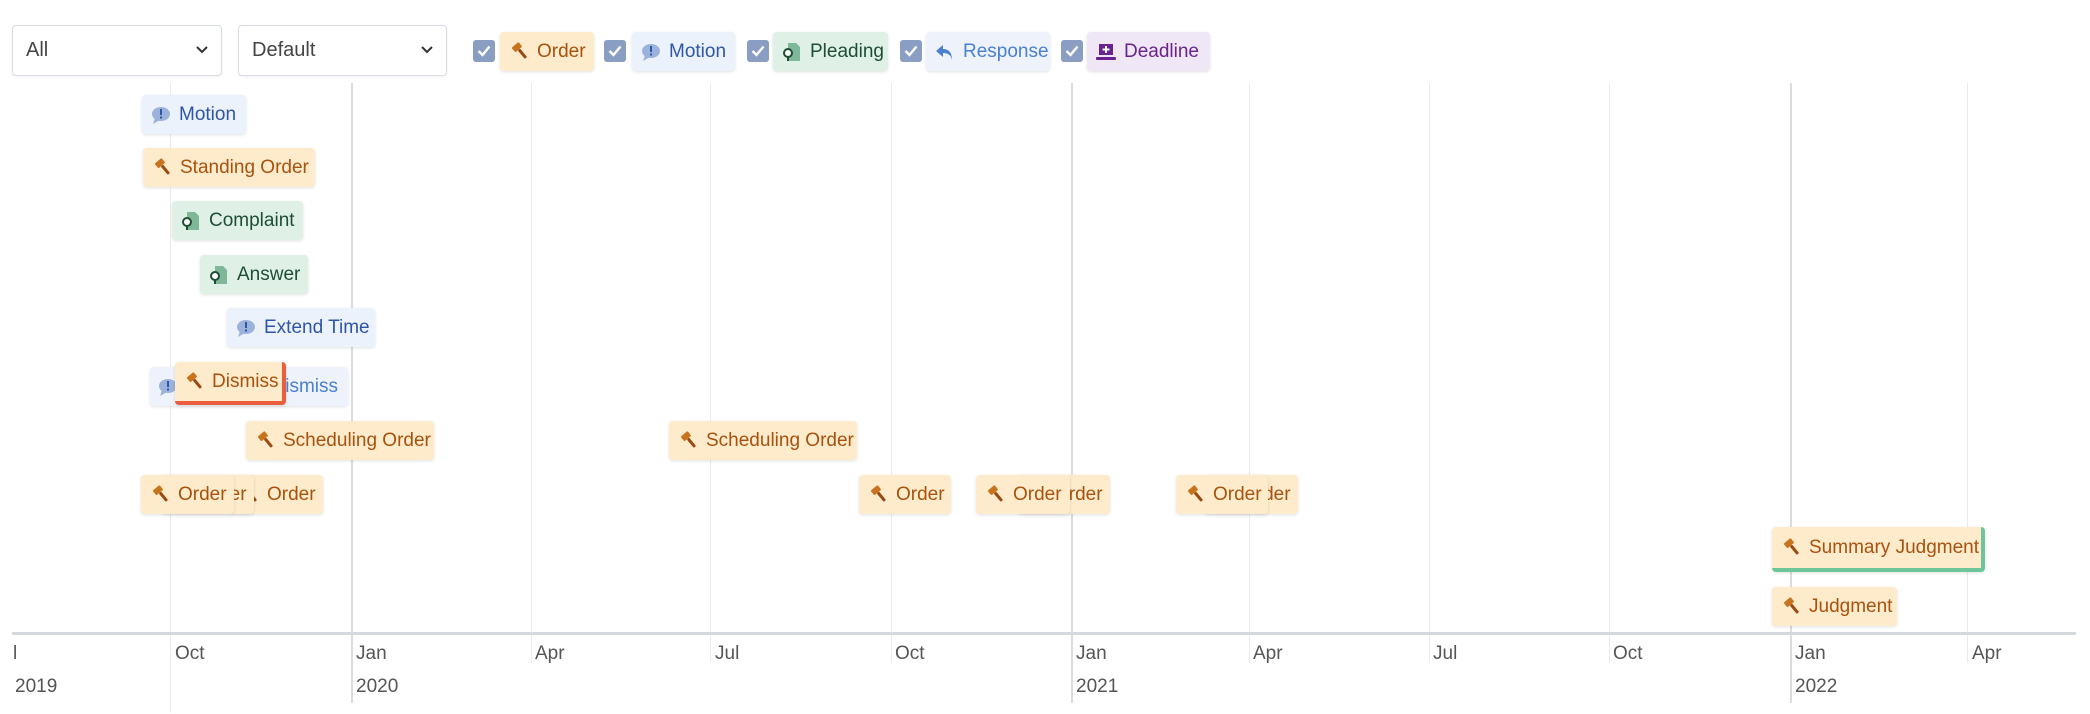  Describe the element at coordinates (847, 51) in the screenshot. I see `legend-label-pleading: Pleading` at that location.